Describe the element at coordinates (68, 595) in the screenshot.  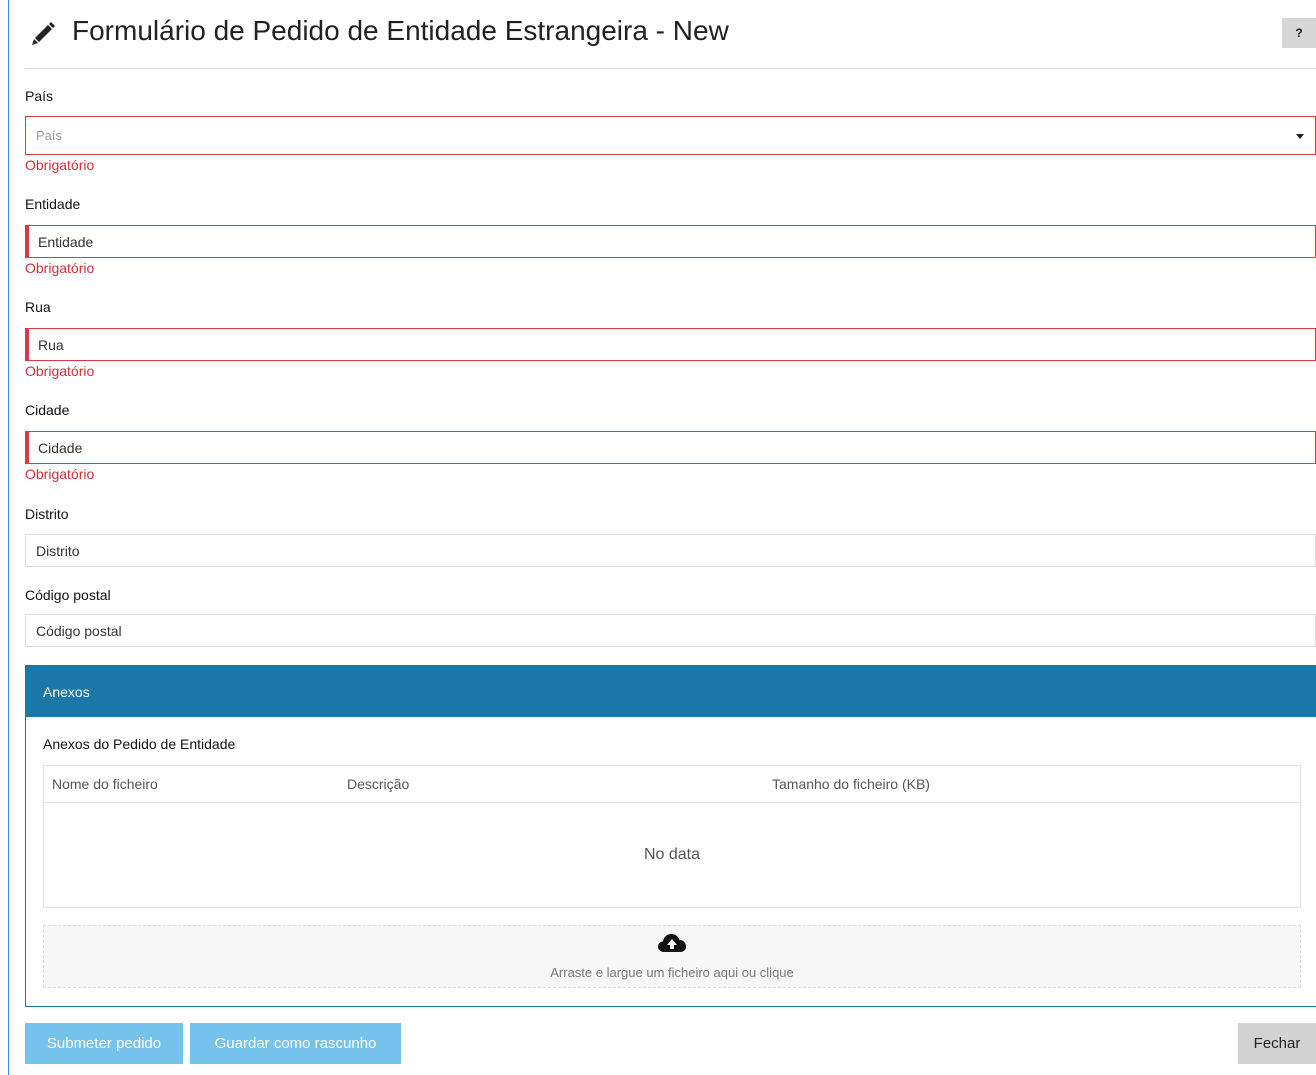
I see `codigo-postal-label: Código postal` at that location.